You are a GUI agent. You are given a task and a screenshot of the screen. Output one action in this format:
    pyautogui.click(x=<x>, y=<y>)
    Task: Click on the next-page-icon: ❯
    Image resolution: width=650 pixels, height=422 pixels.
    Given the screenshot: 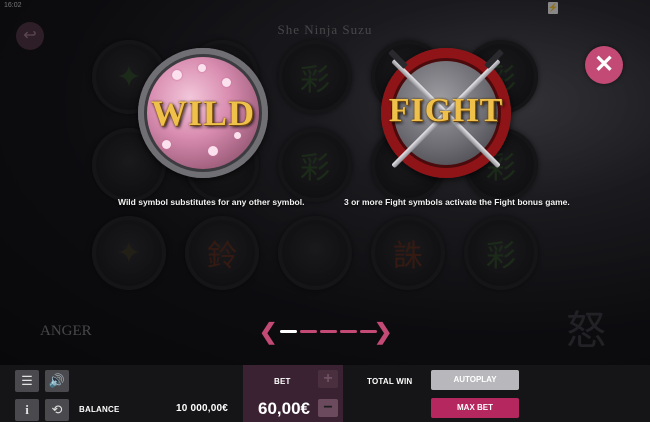 What is the action you would take?
    pyautogui.click(x=383, y=332)
    